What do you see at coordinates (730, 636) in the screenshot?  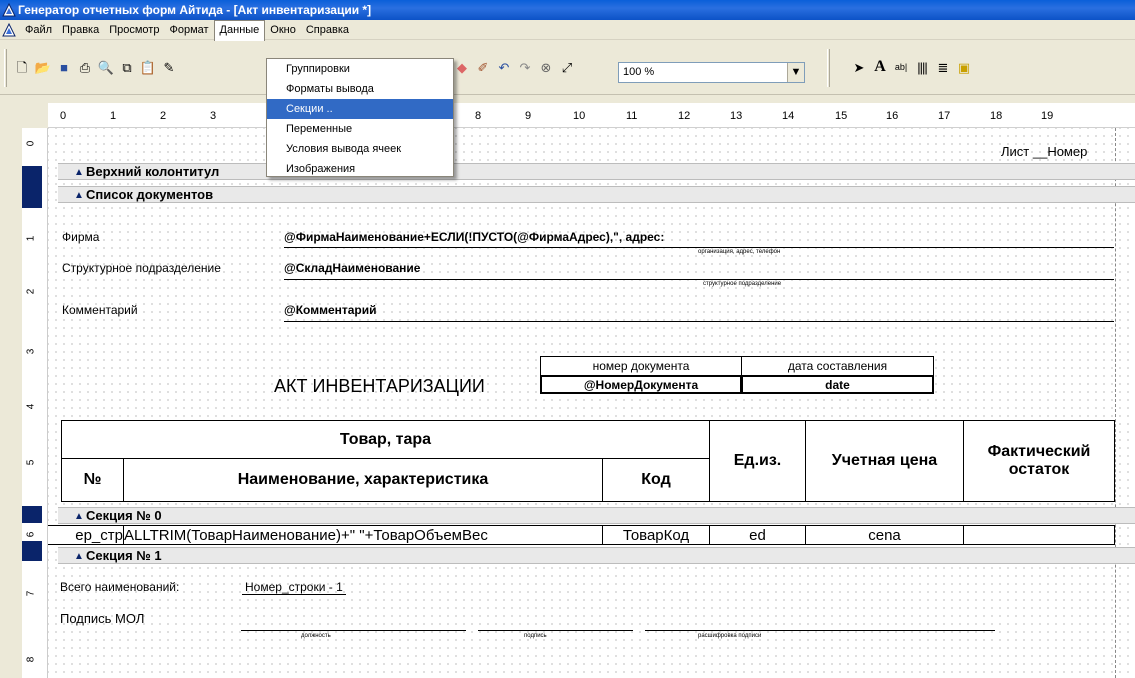 I see `decode-caption: расшифровка подписи` at bounding box center [730, 636].